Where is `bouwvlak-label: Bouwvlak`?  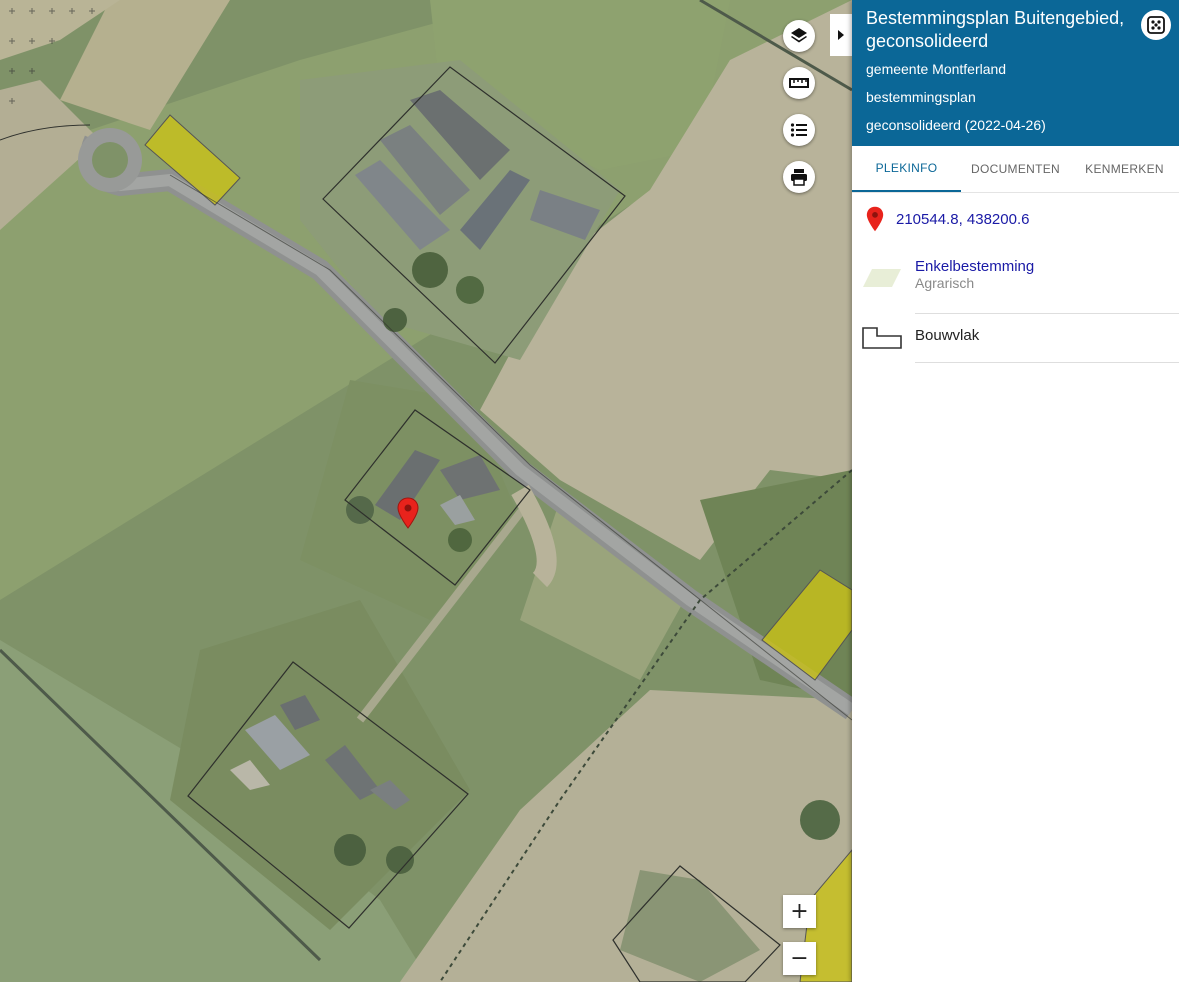 bouwvlak-label: Bouwvlak is located at coordinates (947, 335).